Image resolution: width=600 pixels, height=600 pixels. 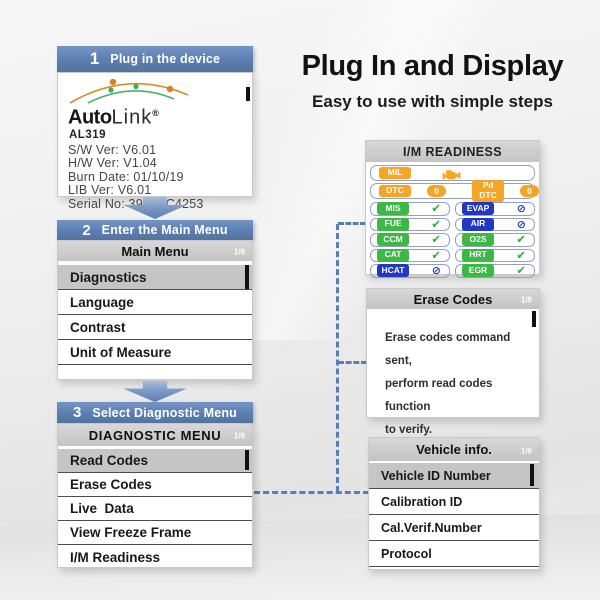 What do you see at coordinates (155, 113) in the screenshot?
I see `registered-mark: ®` at bounding box center [155, 113].